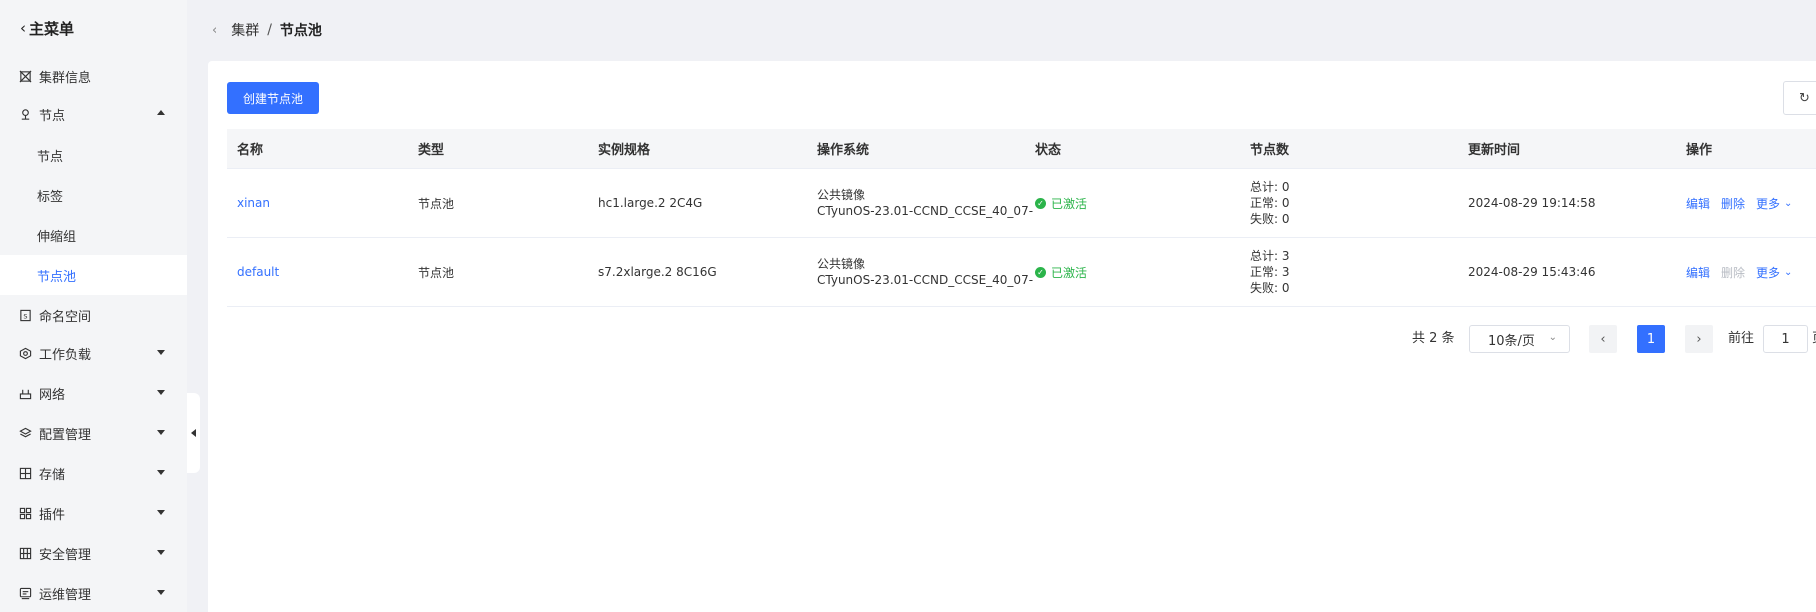 This screenshot has height=612, width=1816. Describe the element at coordinates (843, 150) in the screenshot. I see `column-header: 操作系统` at that location.